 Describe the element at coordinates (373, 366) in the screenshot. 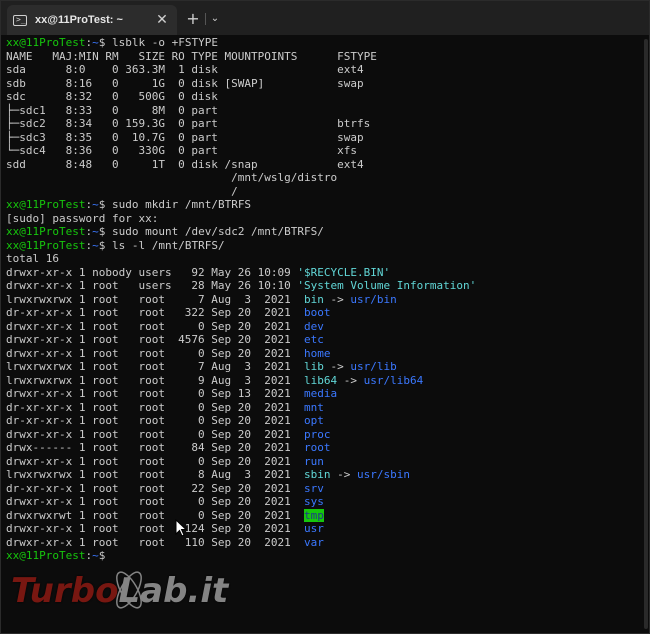

I see `symlink-target: usr/lib` at that location.